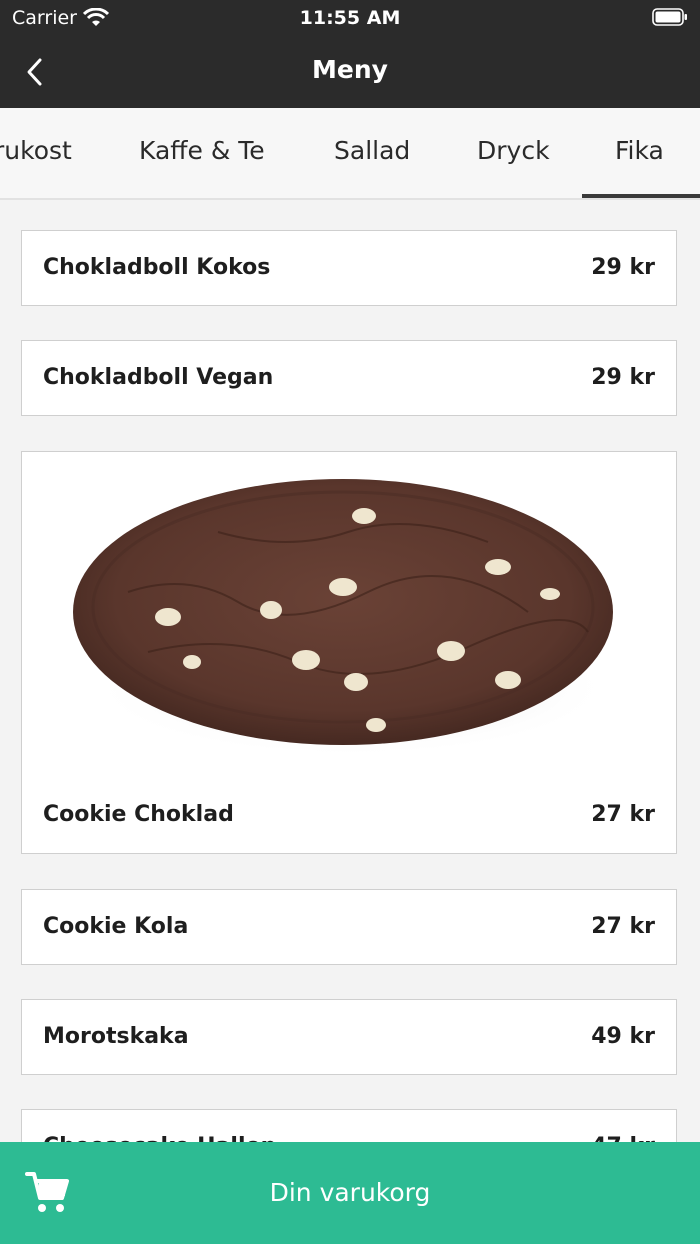 The image size is (700, 1244). What do you see at coordinates (349, 1037) in the screenshot?
I see `list-item: Morotskaka 49 kr` at bounding box center [349, 1037].